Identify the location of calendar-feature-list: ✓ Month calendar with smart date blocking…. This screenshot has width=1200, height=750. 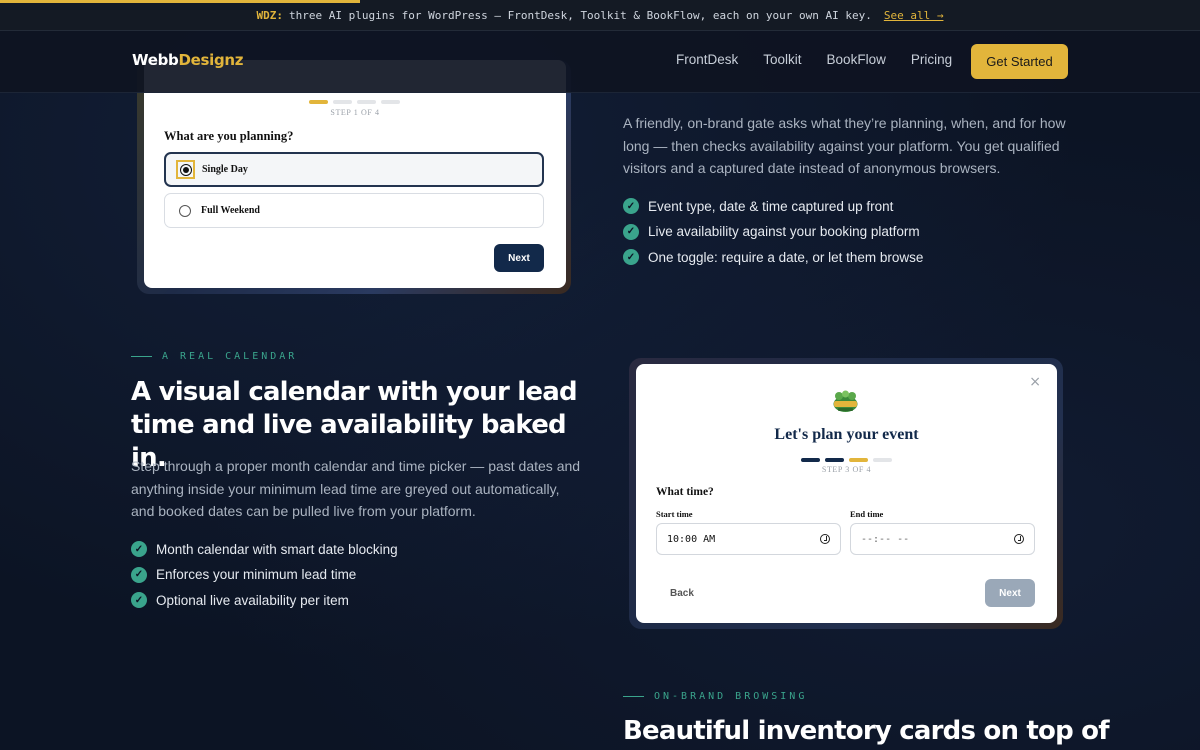
(264, 574).